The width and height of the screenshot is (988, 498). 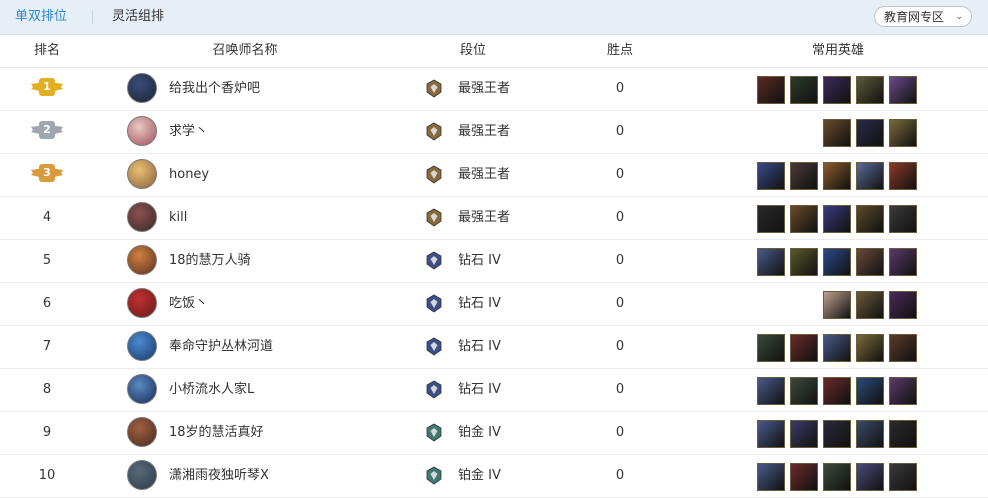 I want to click on table-row: 8 小桥流水人家L 钻石 IV 0, so click(x=494, y=390).